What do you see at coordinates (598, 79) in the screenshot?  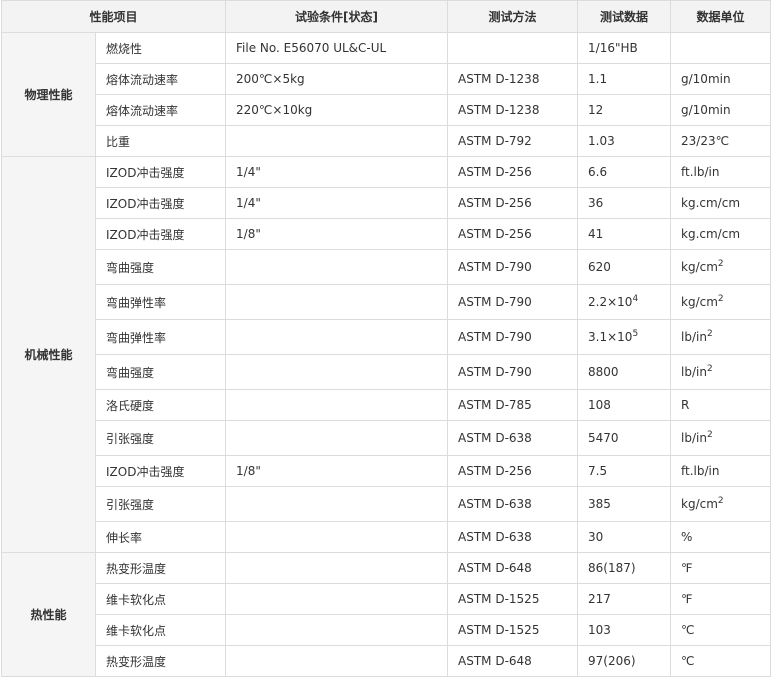 I see `test-value: 1.1` at bounding box center [598, 79].